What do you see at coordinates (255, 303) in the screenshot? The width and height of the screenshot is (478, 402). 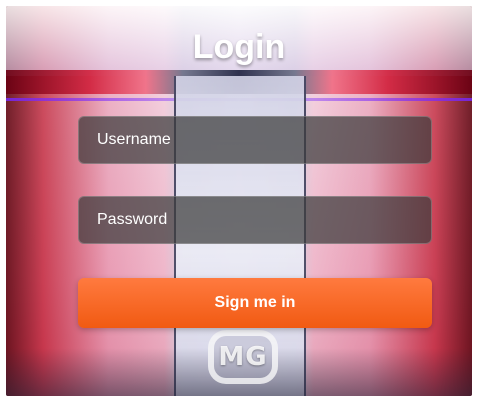 I see `sign-in-button: Sign me in` at bounding box center [255, 303].